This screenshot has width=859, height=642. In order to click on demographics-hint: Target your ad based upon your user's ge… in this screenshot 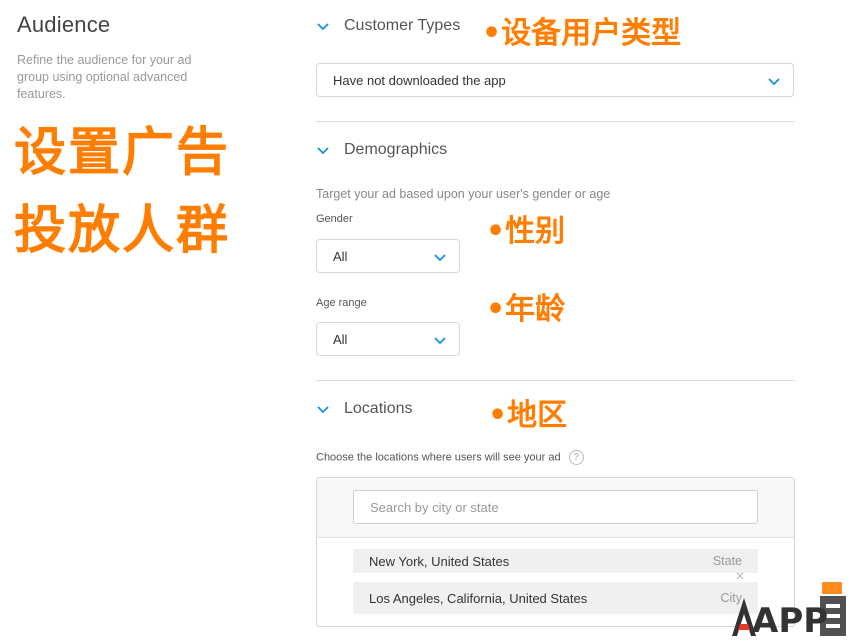, I will do `click(463, 194)`.